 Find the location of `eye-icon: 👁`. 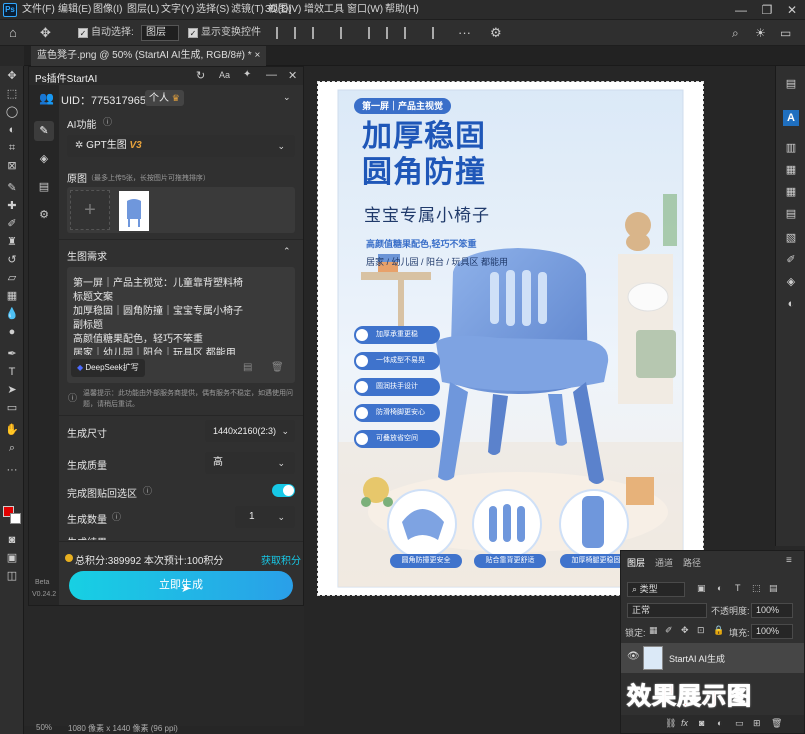

eye-icon: 👁 is located at coordinates (633, 656).